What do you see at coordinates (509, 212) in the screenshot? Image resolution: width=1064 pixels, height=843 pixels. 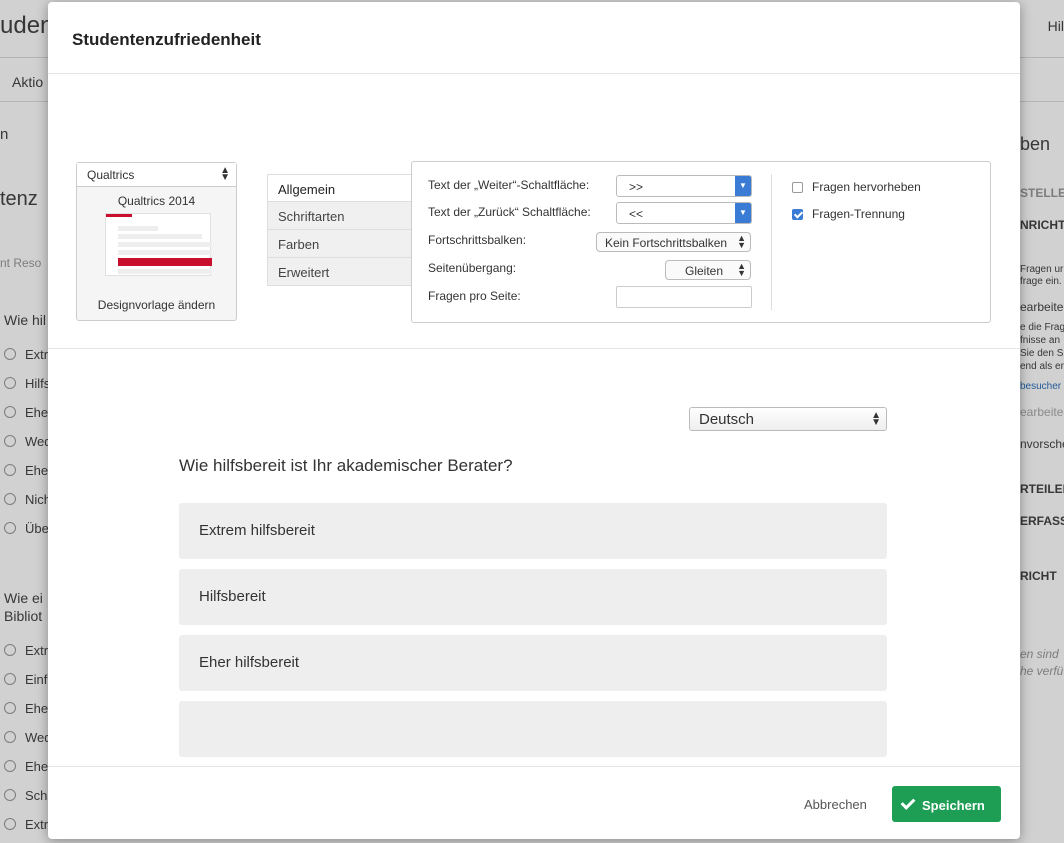 I see `back-button-text-label: Text der „Zurück“ Schaltfläche:` at bounding box center [509, 212].